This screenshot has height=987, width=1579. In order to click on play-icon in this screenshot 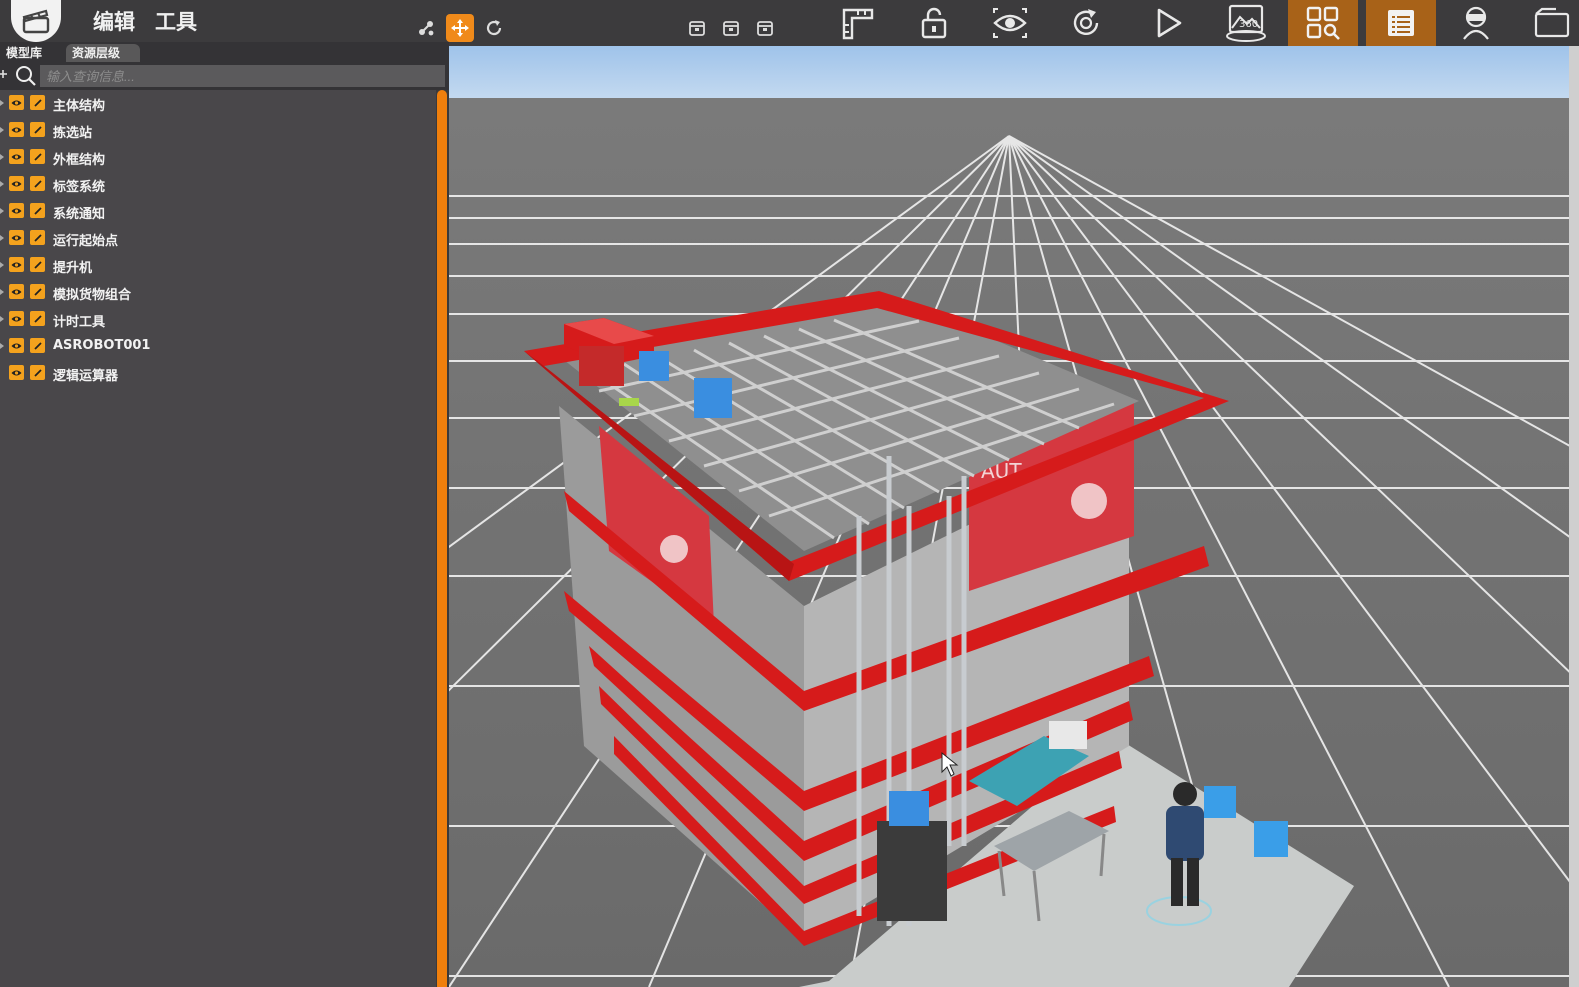, I will do `click(1168, 23)`.